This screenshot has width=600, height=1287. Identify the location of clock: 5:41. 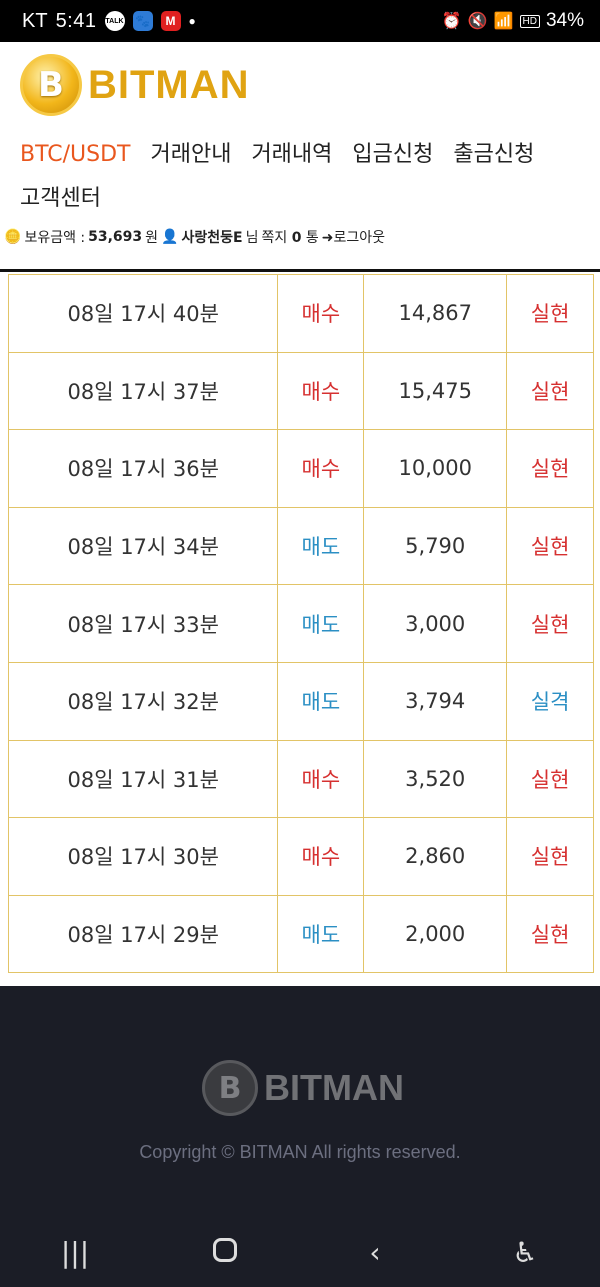
(76, 20).